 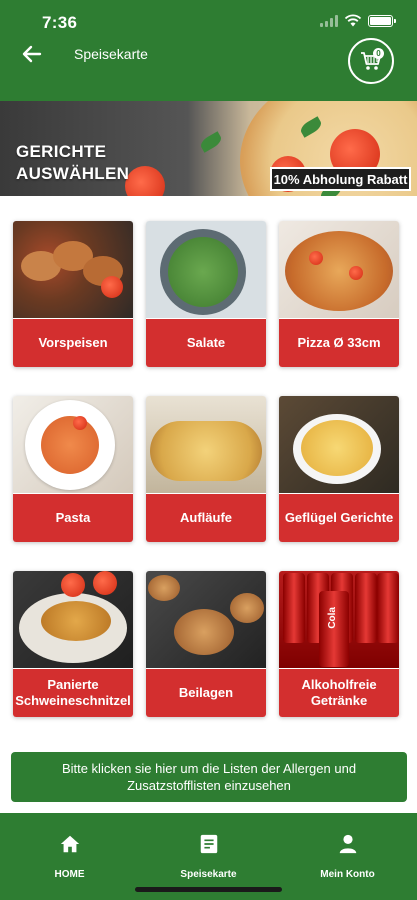 I want to click on pickup-discount-badge: 10% Abholung Rabatt, so click(x=340, y=179).